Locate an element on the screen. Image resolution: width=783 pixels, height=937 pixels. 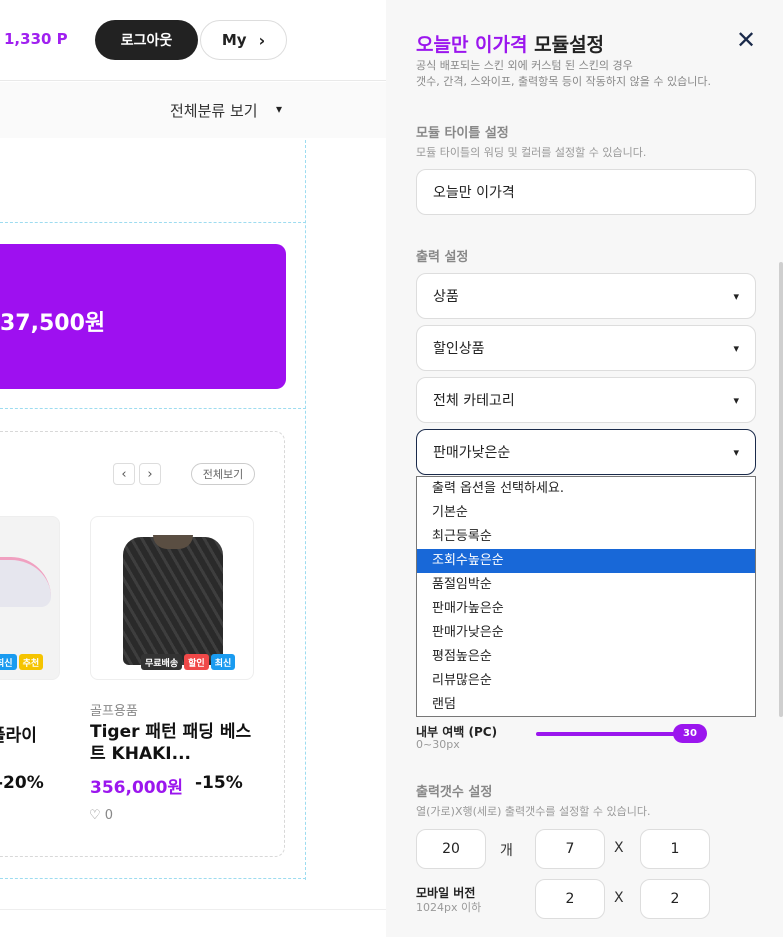
my-button-label: My is located at coordinates (234, 40).